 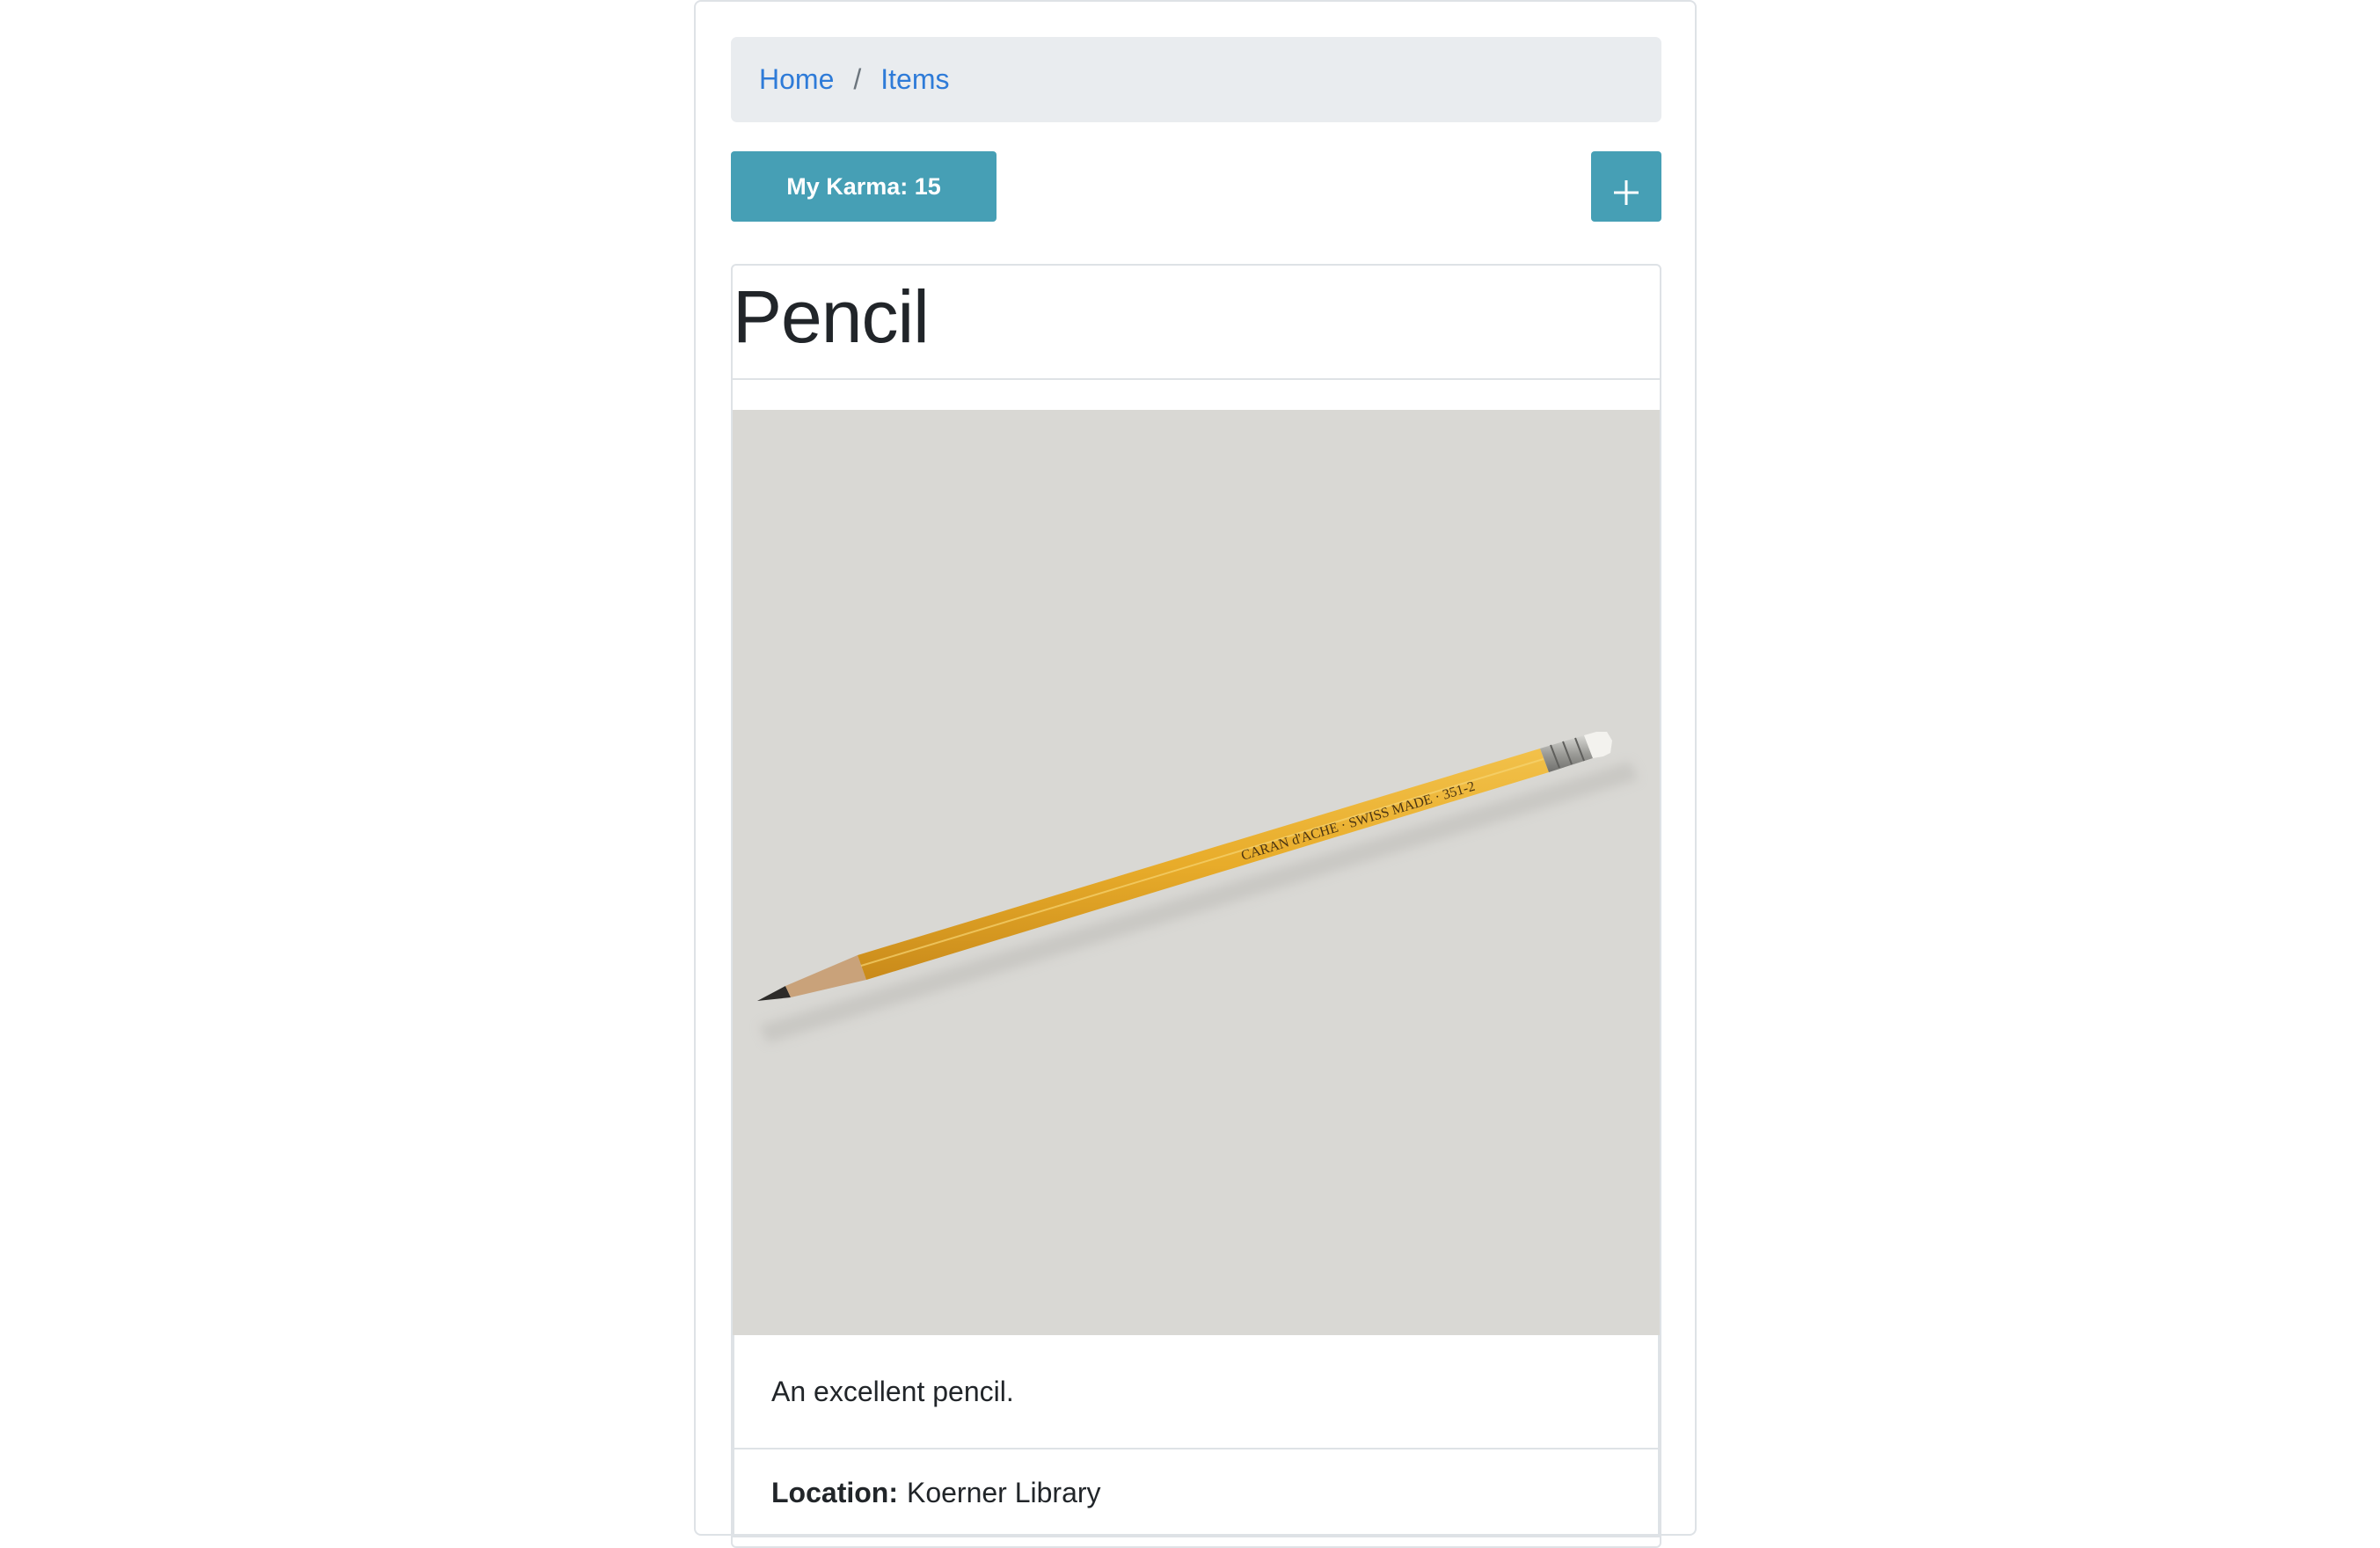 What do you see at coordinates (1198, 887) in the screenshot?
I see `pencil-image: CARAN d'ACHE · SWISS MADE · 351-2` at bounding box center [1198, 887].